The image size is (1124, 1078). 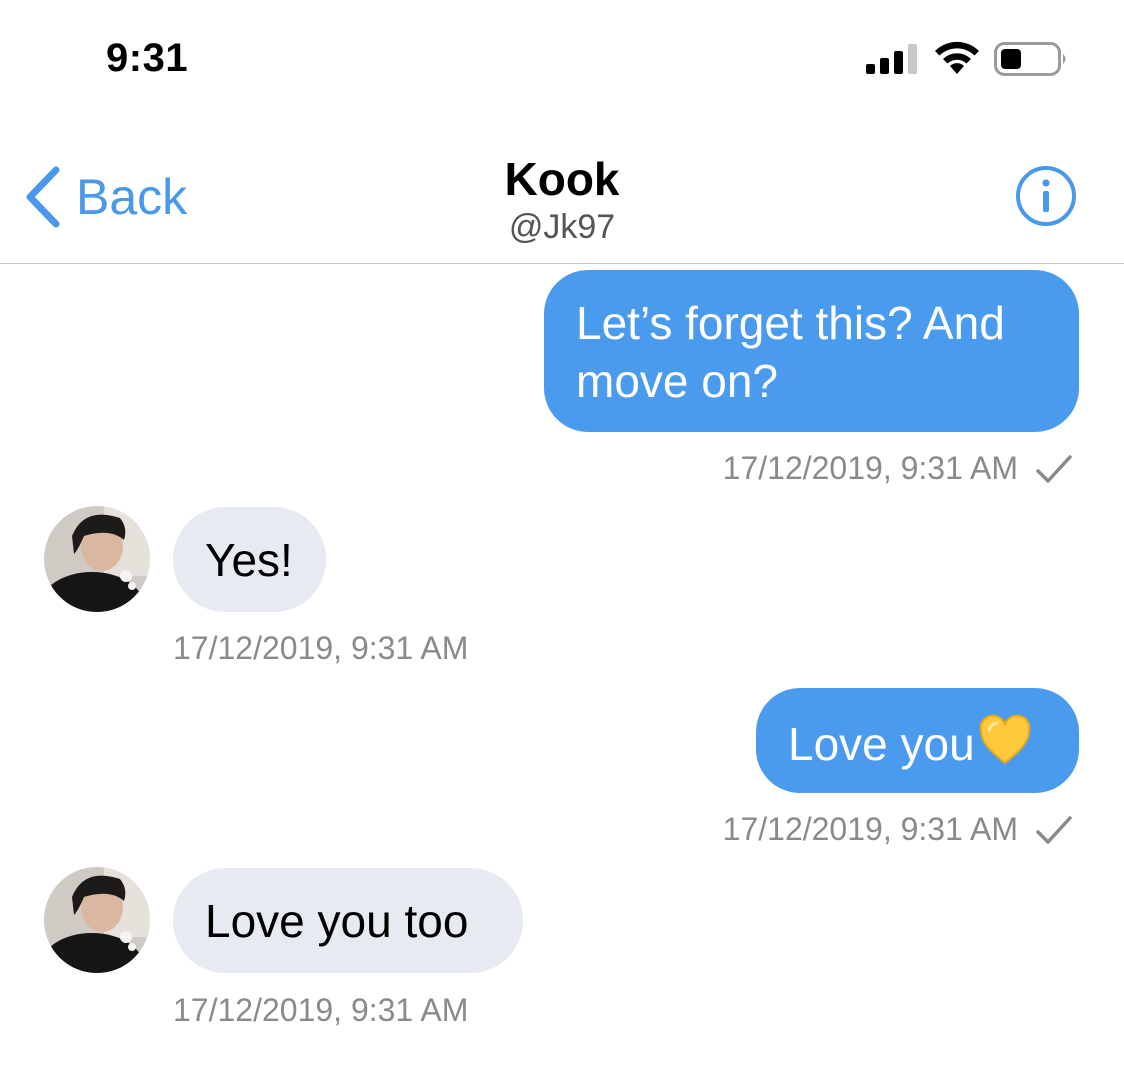 I want to click on message-text: Love you too, so click(x=337, y=921).